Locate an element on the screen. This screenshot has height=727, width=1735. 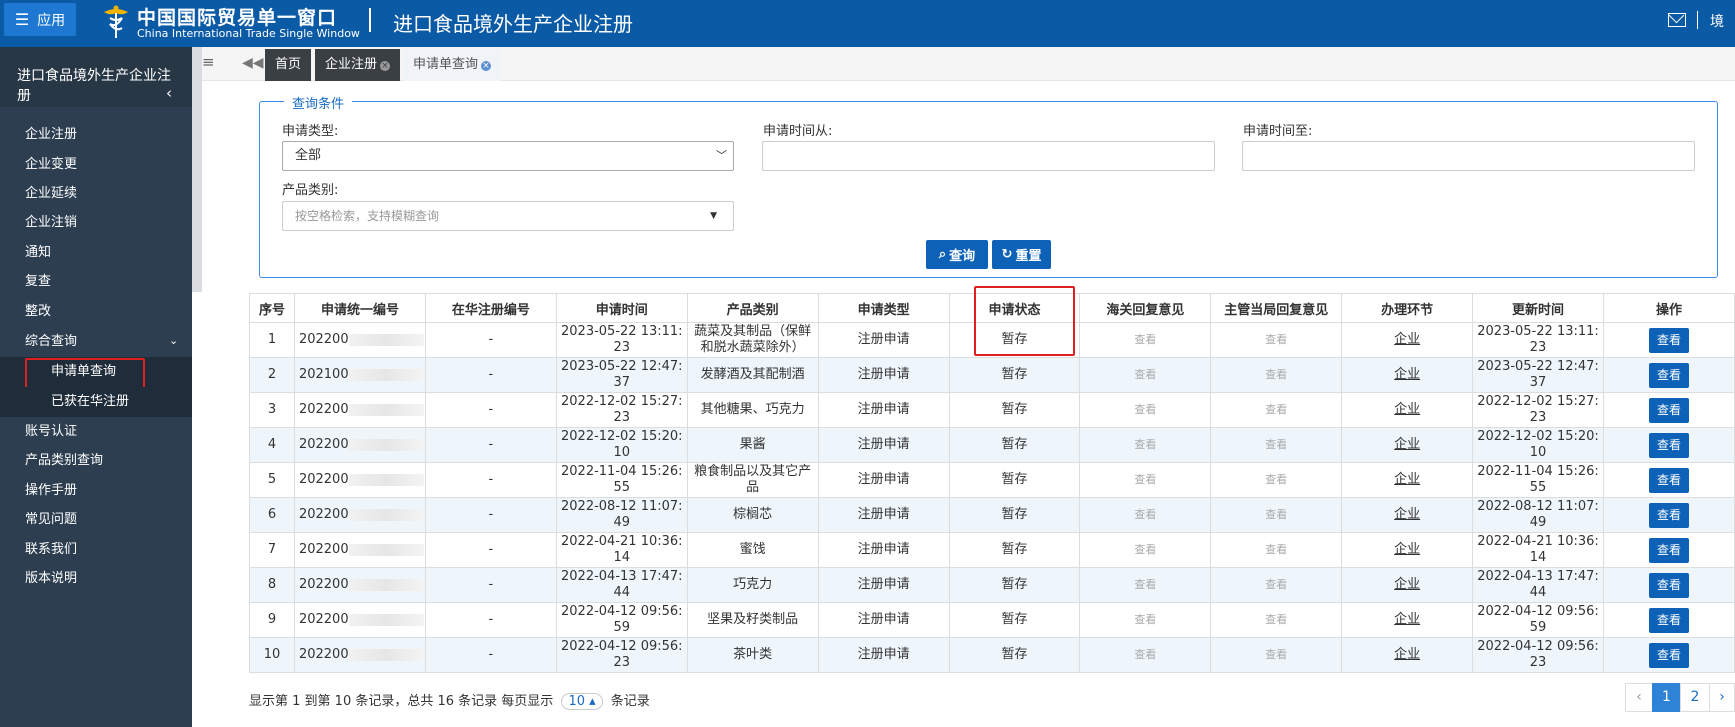
operation-cell: 查看 is located at coordinates (1668, 480).